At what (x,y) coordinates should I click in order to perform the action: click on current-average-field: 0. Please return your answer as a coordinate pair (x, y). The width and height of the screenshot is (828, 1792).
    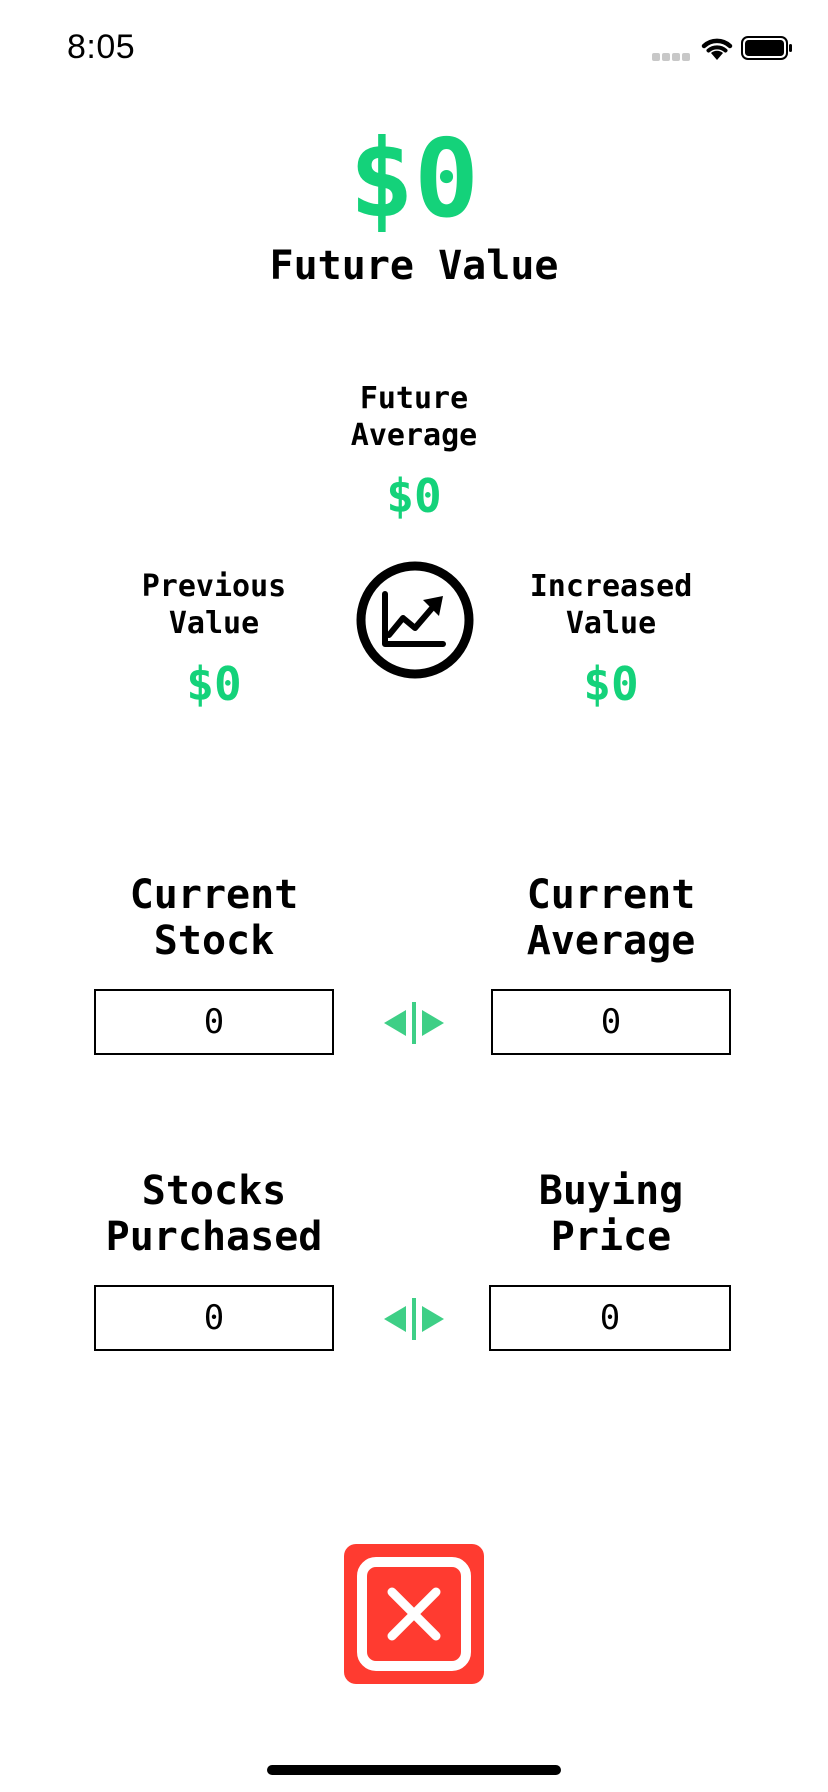
    Looking at the image, I should click on (611, 1022).